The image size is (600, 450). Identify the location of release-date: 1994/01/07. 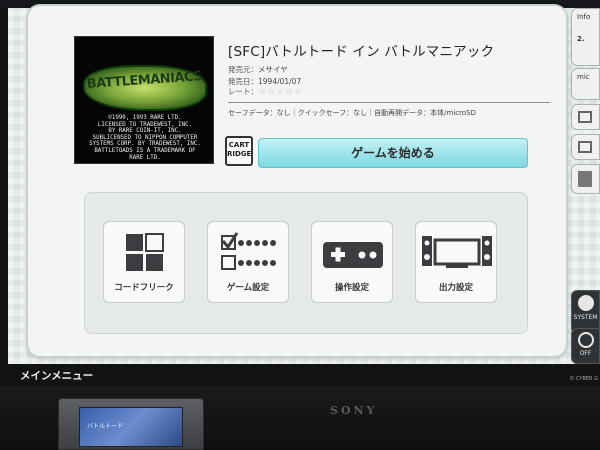
(280, 81).